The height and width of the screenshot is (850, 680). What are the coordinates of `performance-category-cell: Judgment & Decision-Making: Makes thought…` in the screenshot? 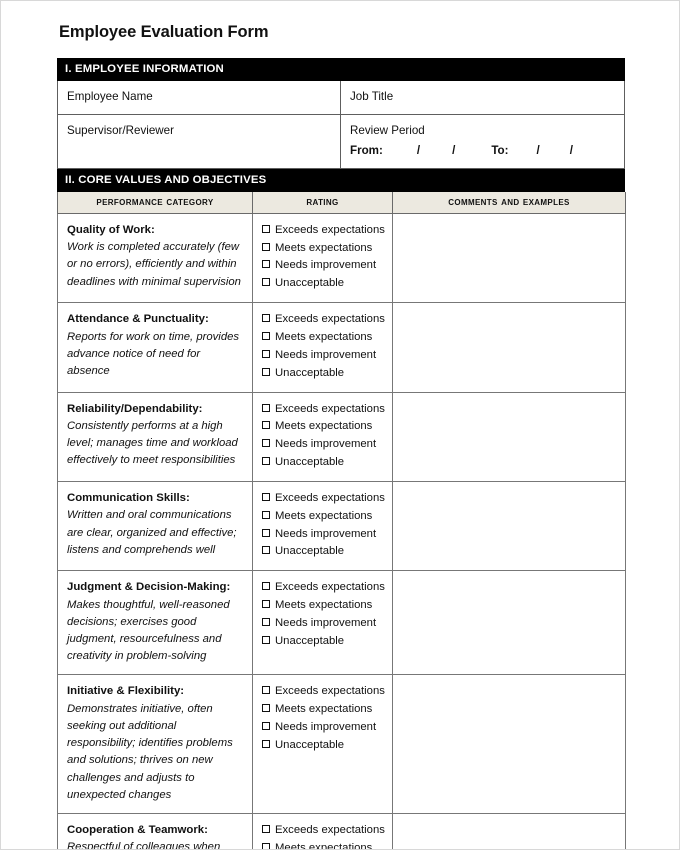 It's located at (155, 623).